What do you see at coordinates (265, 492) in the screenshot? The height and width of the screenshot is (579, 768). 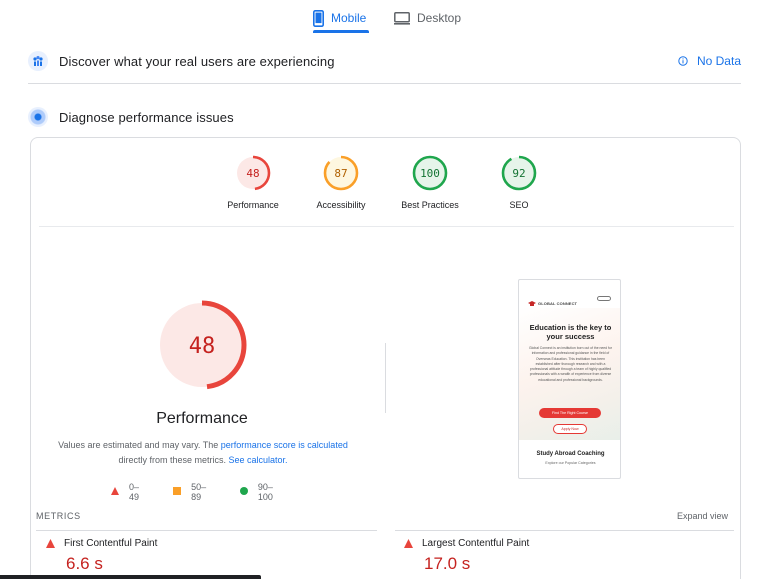 I see `legend-good-range: 90–100` at bounding box center [265, 492].